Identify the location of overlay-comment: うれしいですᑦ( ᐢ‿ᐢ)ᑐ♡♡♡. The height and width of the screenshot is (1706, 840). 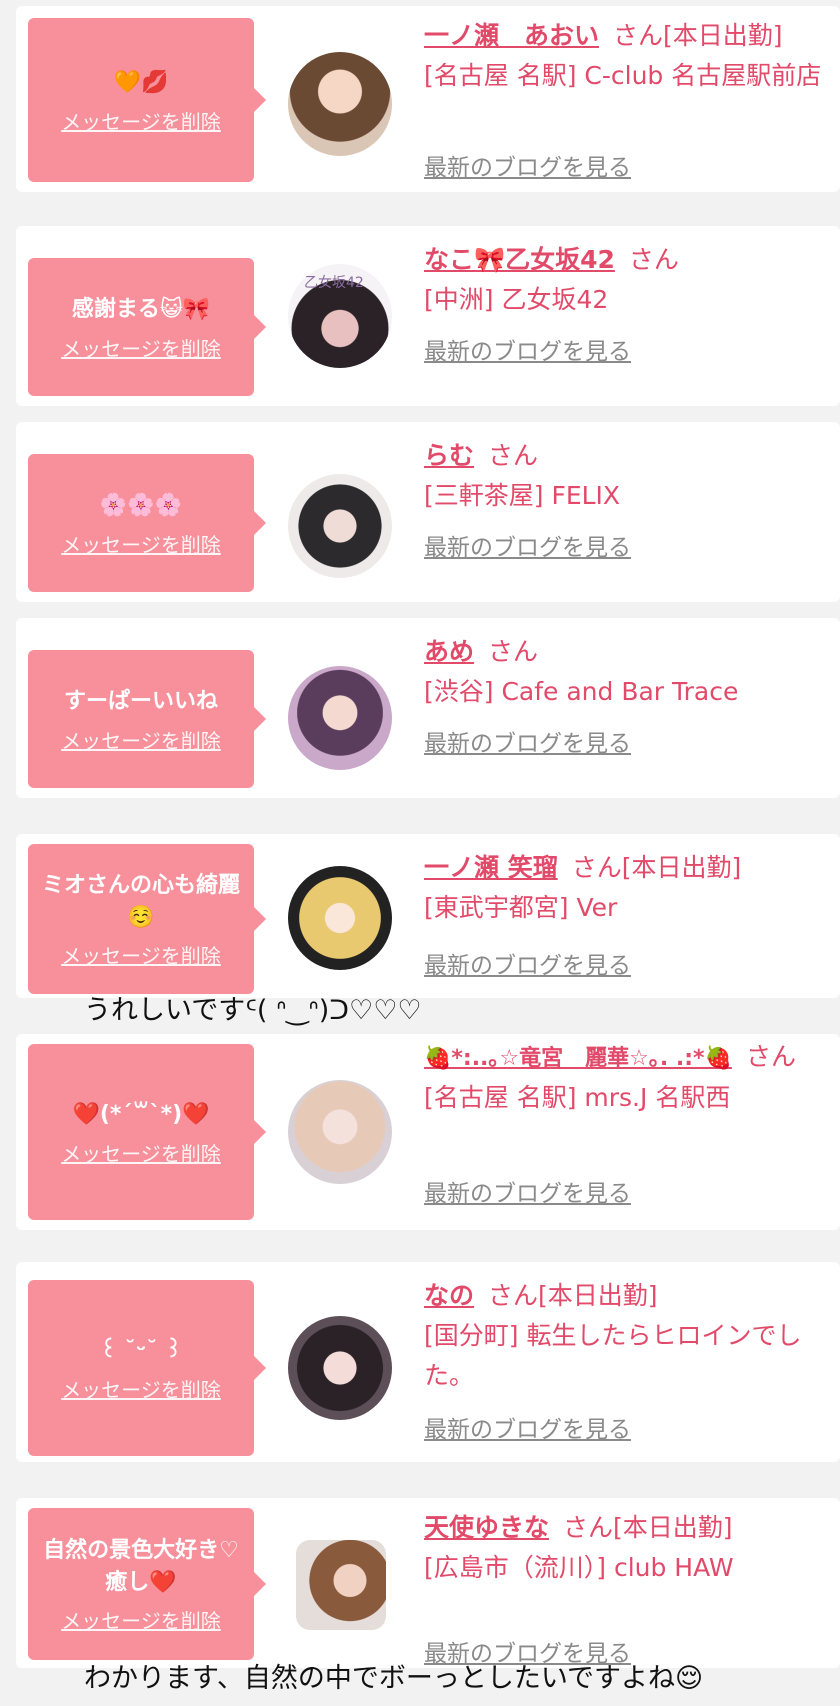
(253, 1010).